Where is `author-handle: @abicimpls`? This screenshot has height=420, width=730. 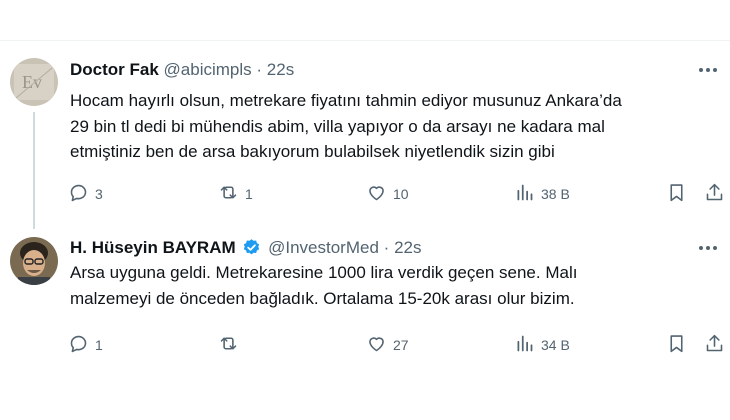
author-handle: @abicimpls is located at coordinates (208, 69).